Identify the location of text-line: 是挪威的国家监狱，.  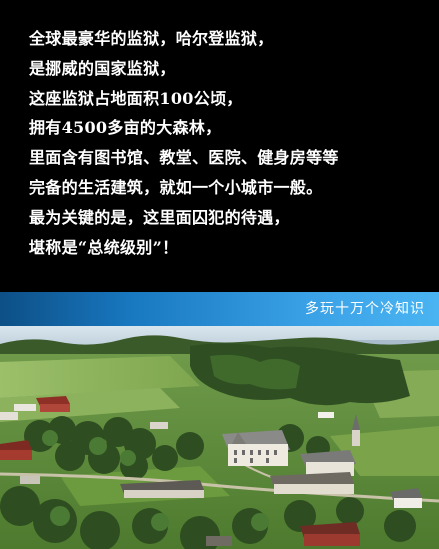
(102, 68).